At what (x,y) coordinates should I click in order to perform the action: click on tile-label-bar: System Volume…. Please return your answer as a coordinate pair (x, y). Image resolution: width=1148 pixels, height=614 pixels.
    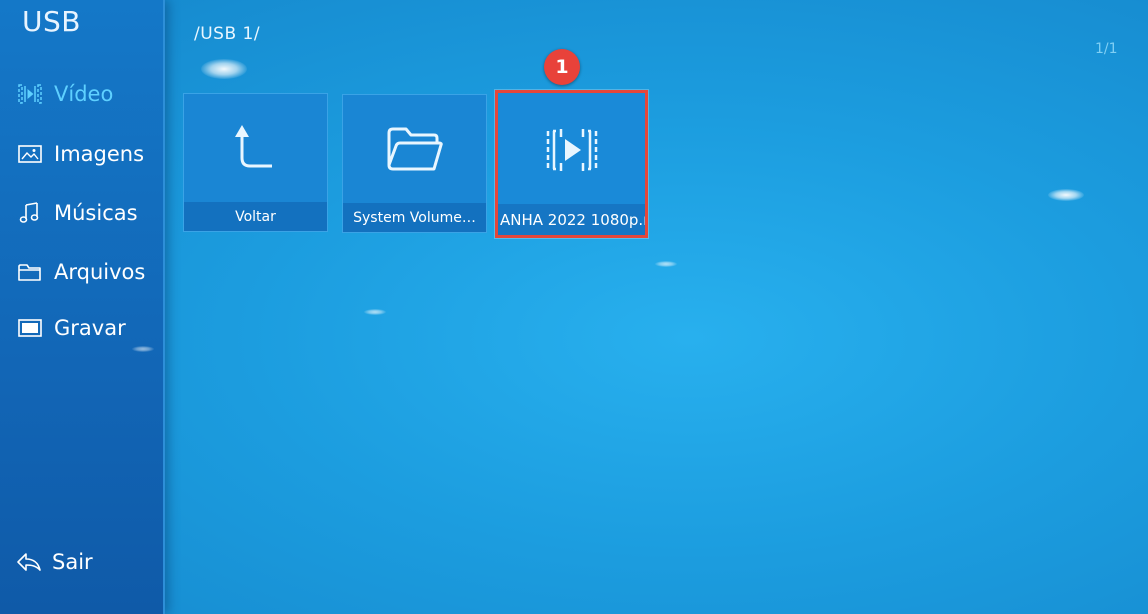
    Looking at the image, I should click on (414, 217).